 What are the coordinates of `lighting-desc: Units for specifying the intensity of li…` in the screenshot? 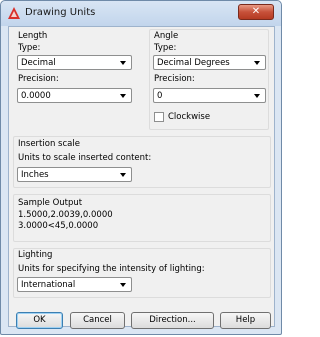 It's located at (111, 269).